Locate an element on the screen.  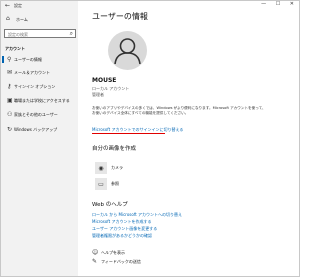
sidebar-item-signin-options: ⚷ サインイン オプション is located at coordinates (39, 86).